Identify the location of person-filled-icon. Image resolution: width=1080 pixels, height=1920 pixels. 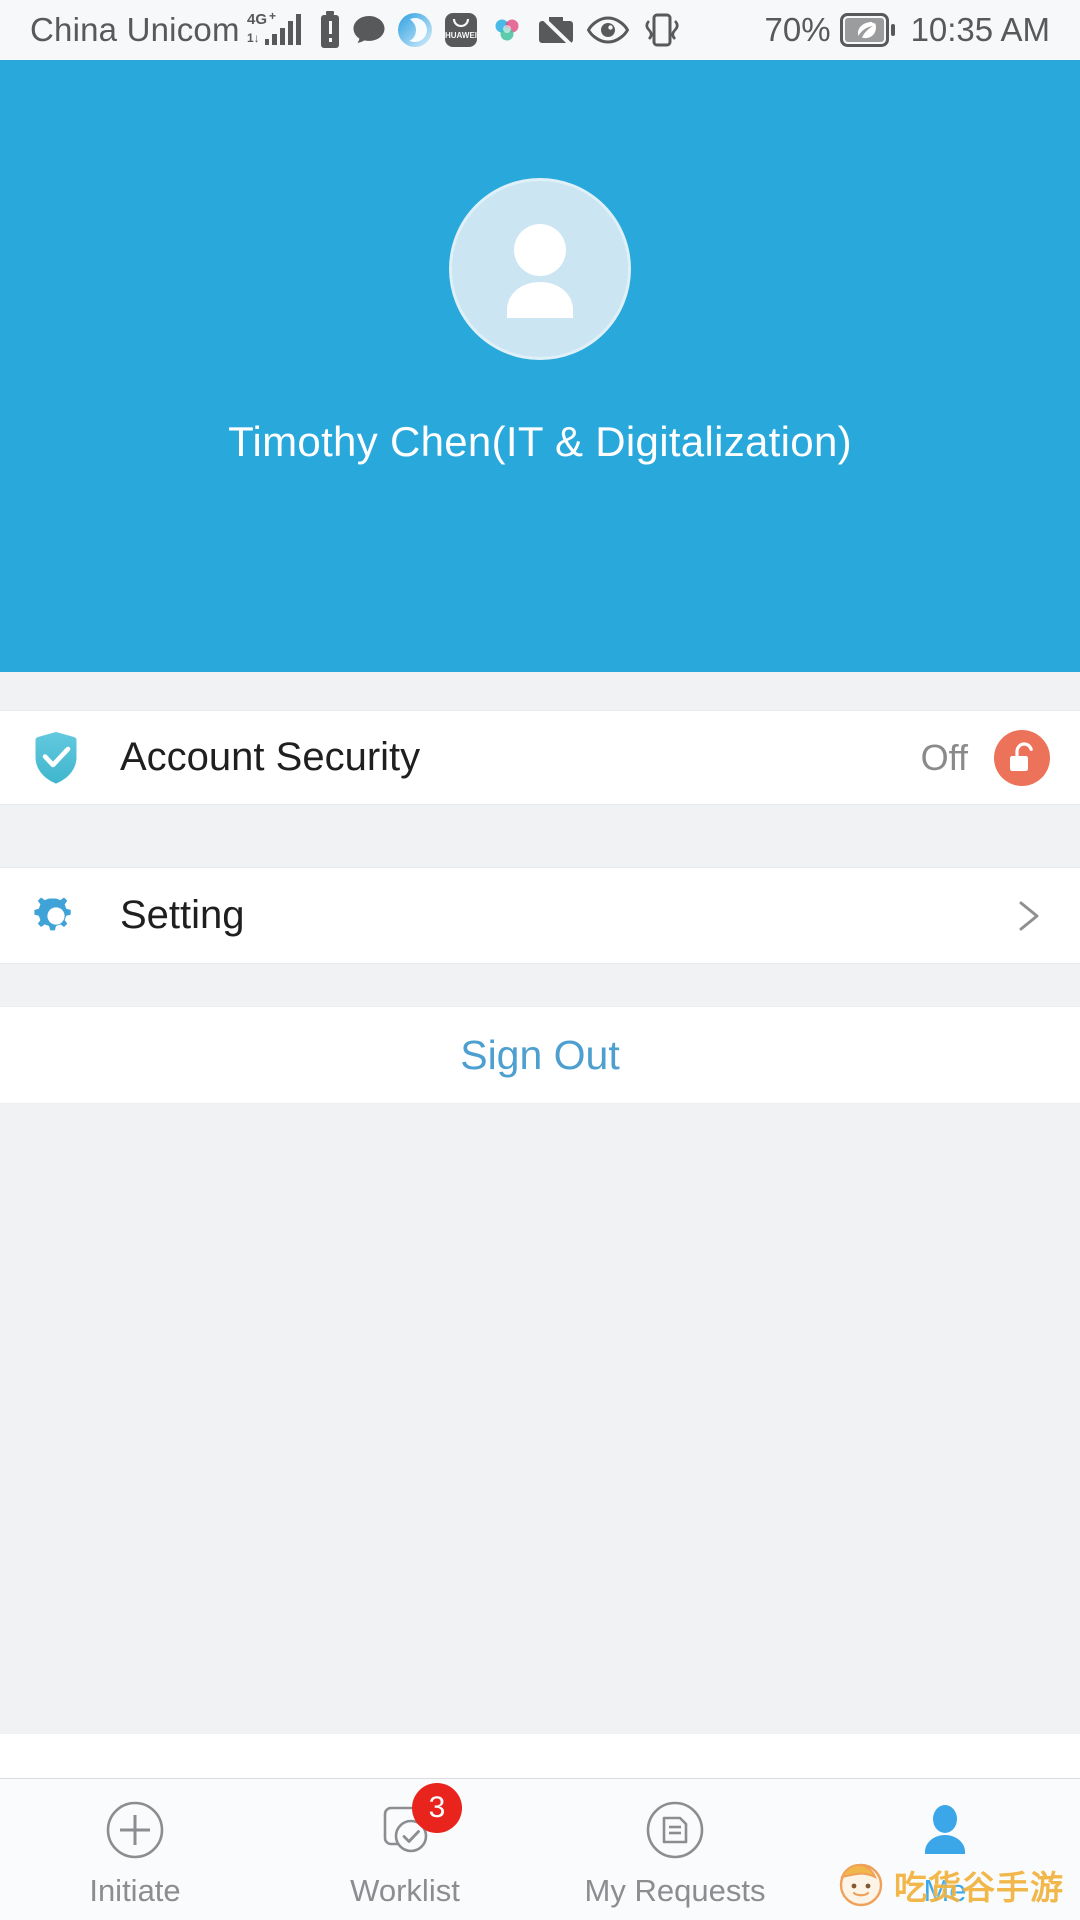
(945, 1830).